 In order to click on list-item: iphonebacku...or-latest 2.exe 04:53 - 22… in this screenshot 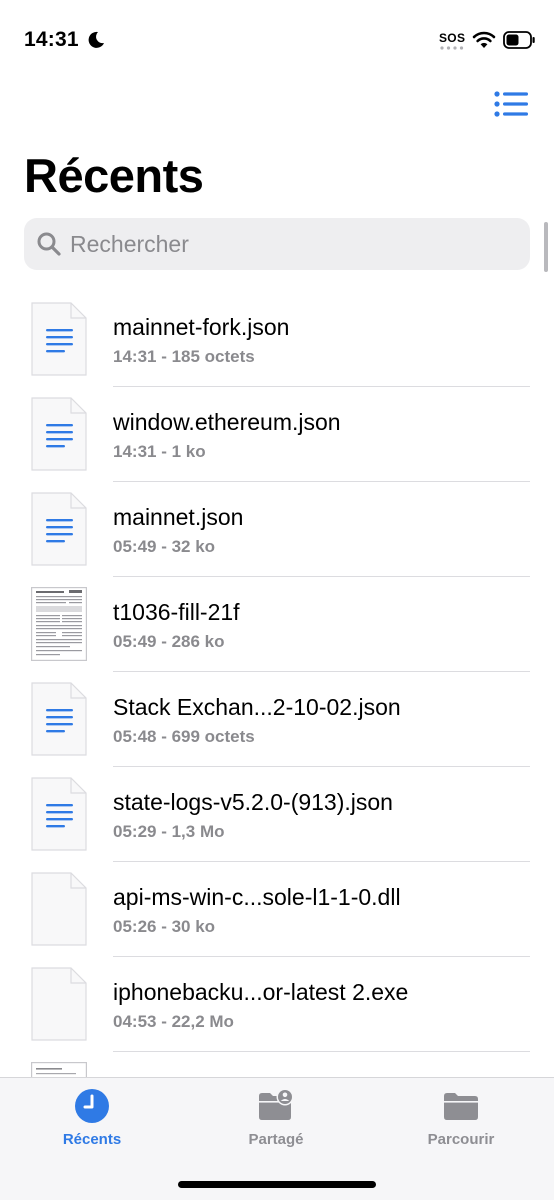, I will do `click(277, 1004)`.